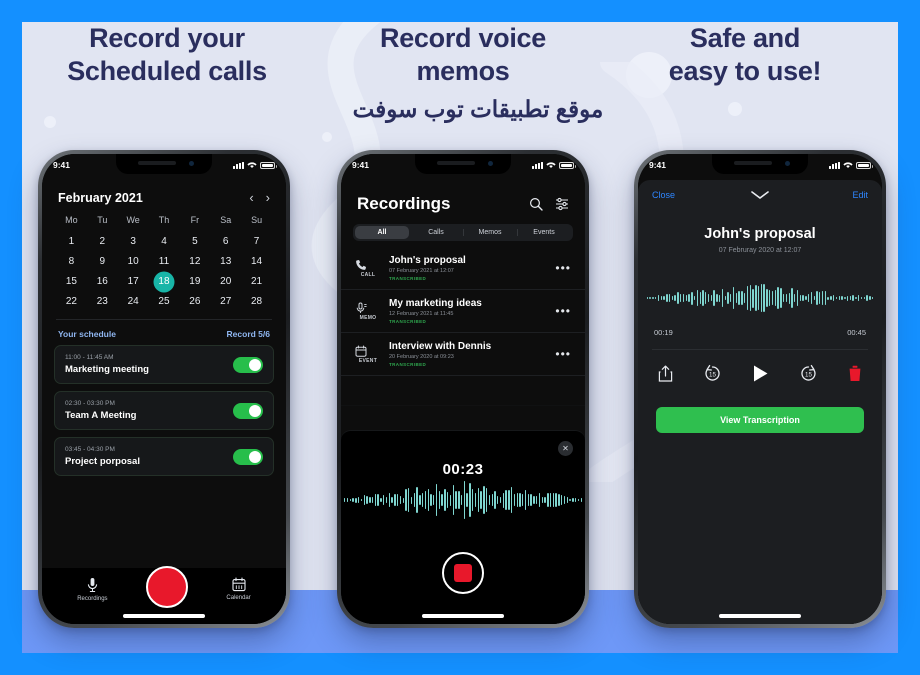 The width and height of the screenshot is (920, 675). What do you see at coordinates (164, 241) in the screenshot?
I see `calendar-day: 4` at bounding box center [164, 241].